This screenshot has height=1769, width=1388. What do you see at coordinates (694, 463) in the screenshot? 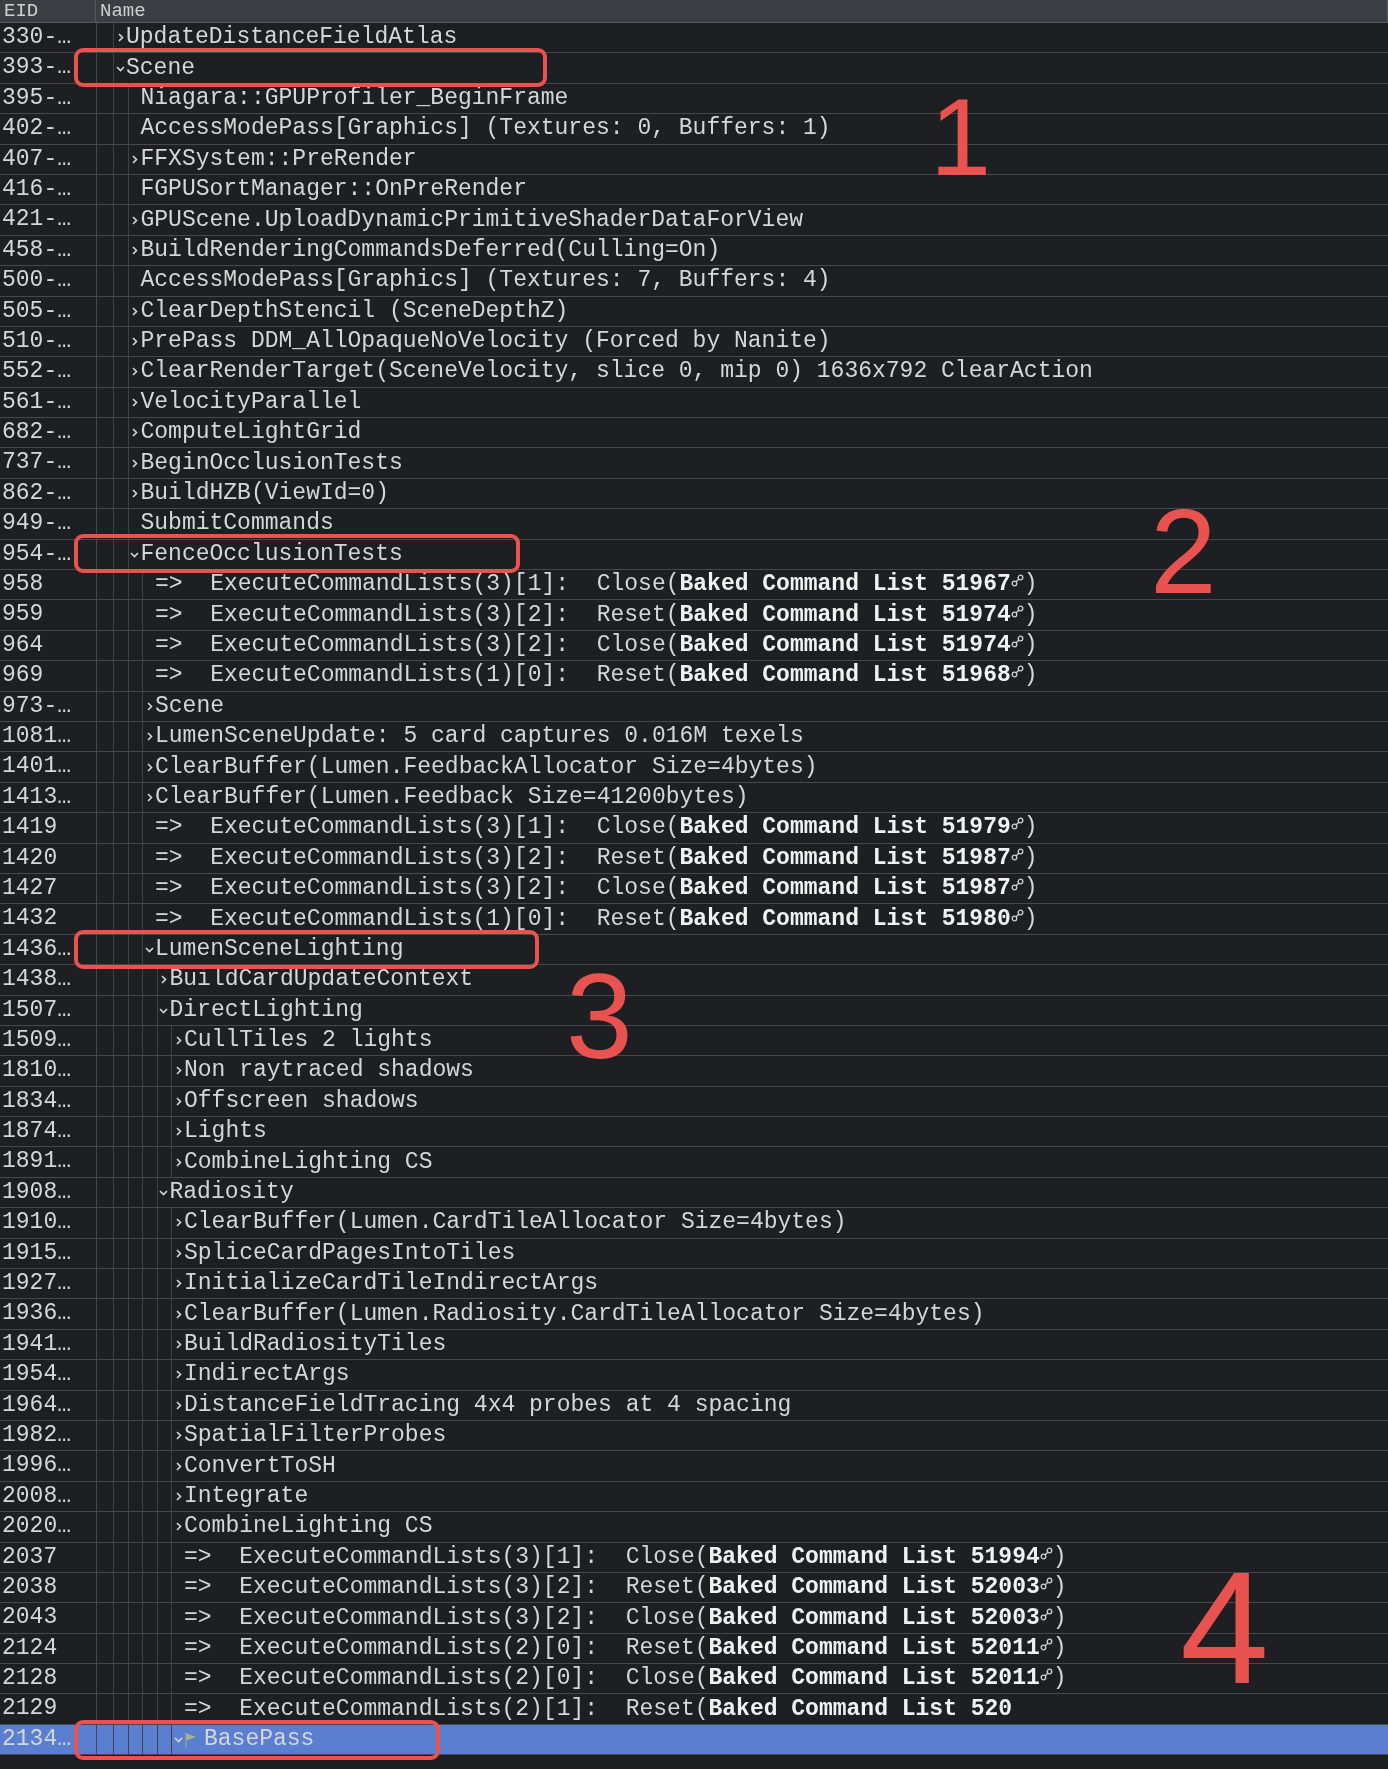
I see `event-row: 737-… BeginOcclusionTests` at bounding box center [694, 463].